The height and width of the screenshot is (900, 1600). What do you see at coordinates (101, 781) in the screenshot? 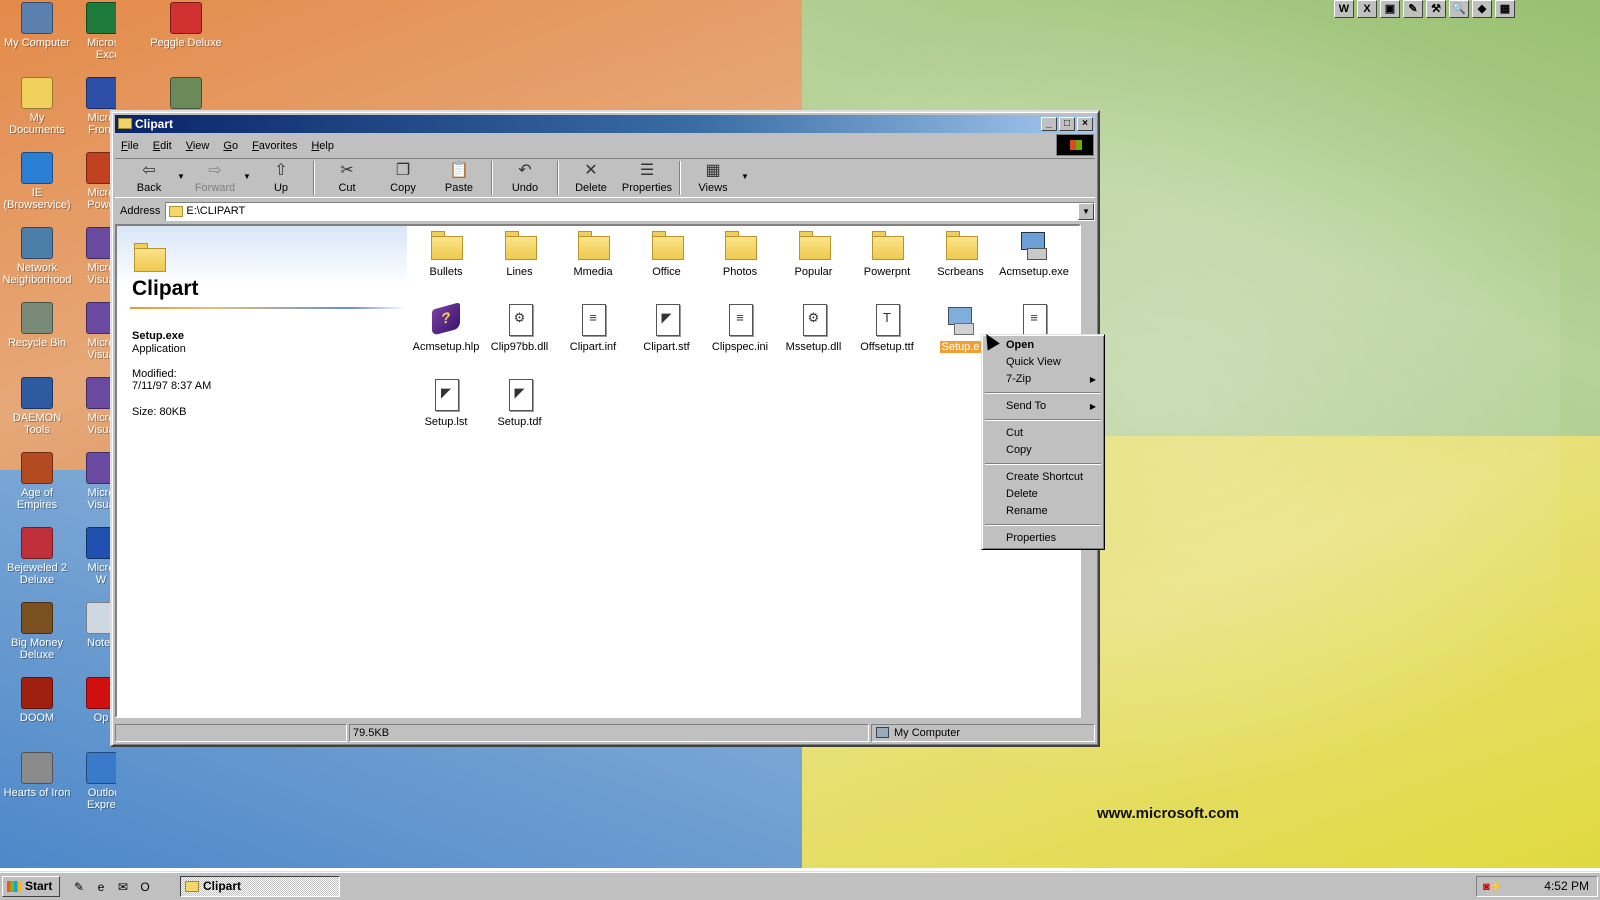
I see `desktop-icon-b-10: Outlook Express` at bounding box center [101, 781].